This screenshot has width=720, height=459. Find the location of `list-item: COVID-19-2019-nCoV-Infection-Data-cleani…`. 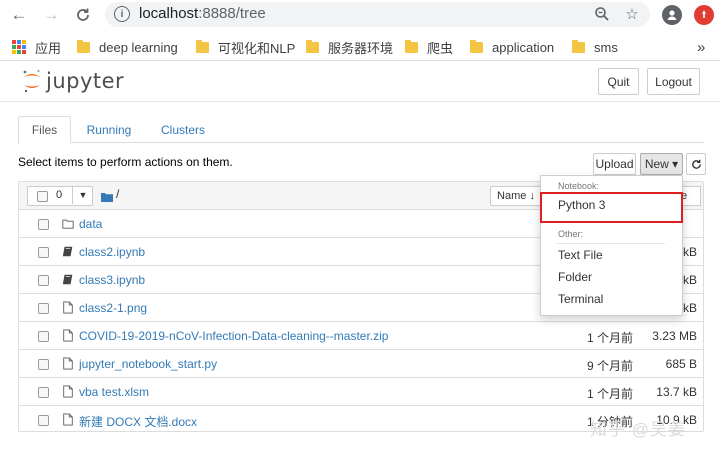

list-item: COVID-19-2019-nCoV-Infection-Data-cleani… is located at coordinates (361, 336).